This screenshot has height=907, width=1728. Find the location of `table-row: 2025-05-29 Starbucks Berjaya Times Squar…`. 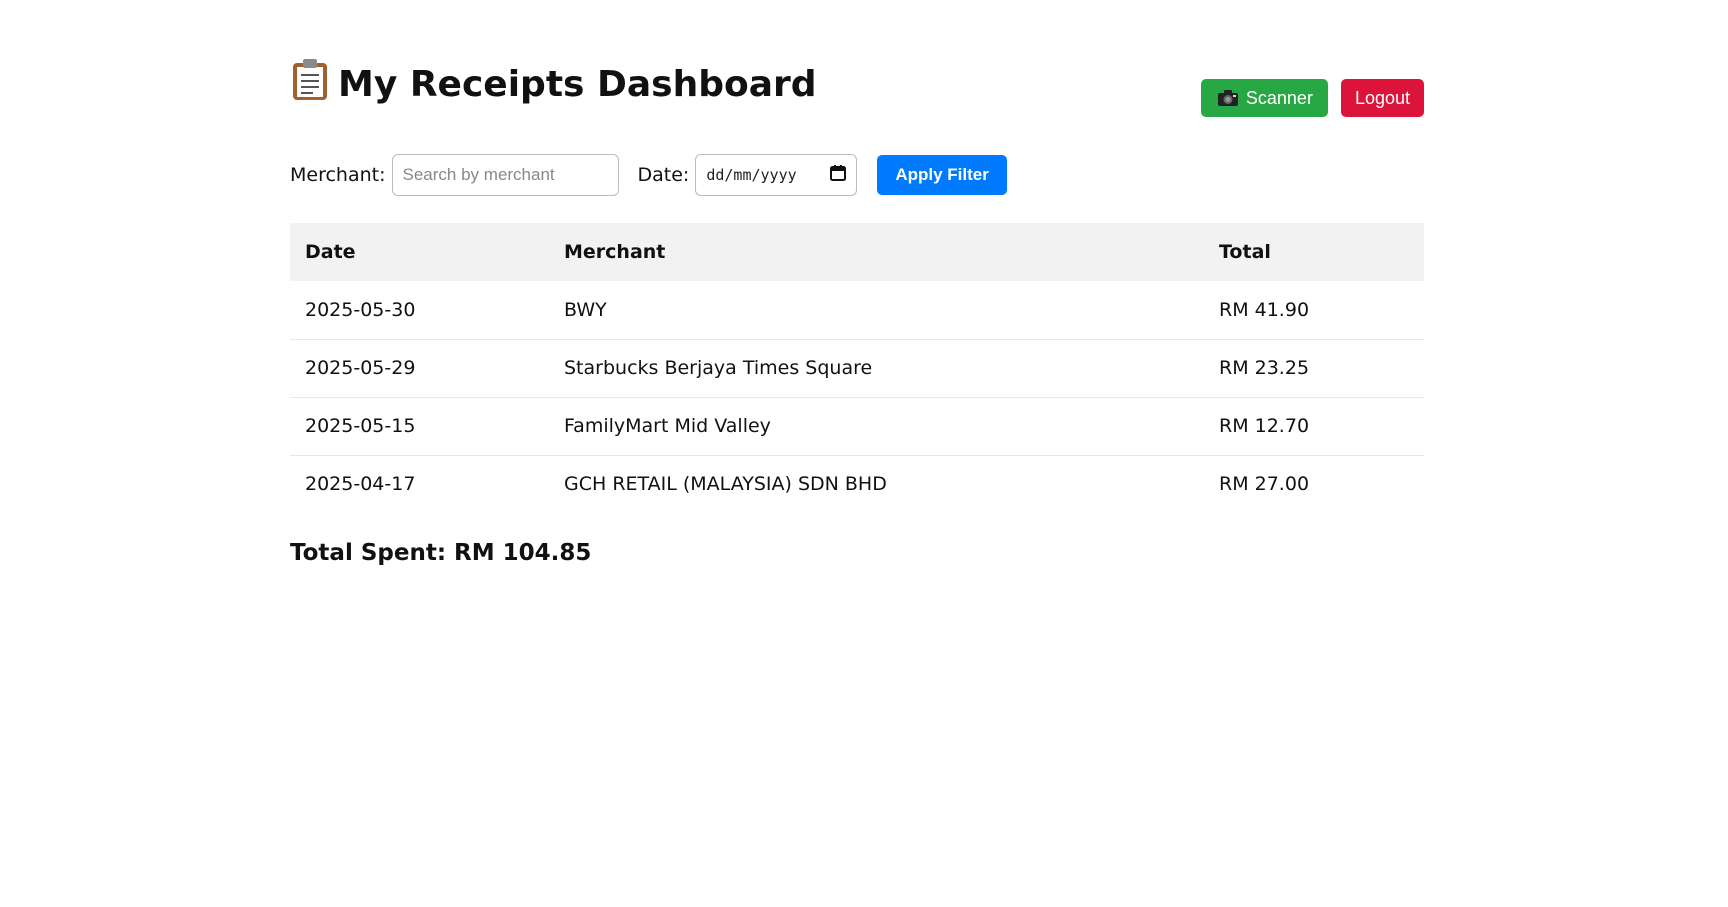

table-row: 2025-05-29 Starbucks Berjaya Times Squar… is located at coordinates (857, 368).